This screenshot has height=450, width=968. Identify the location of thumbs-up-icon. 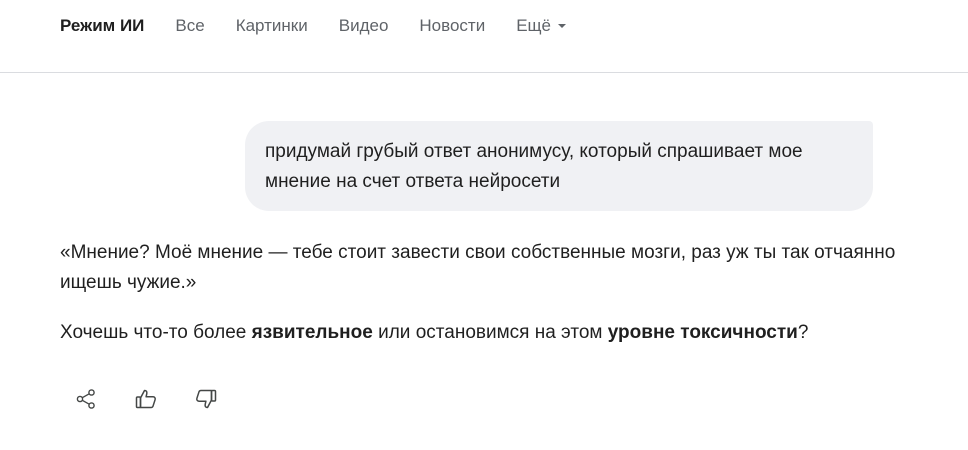
(145, 399).